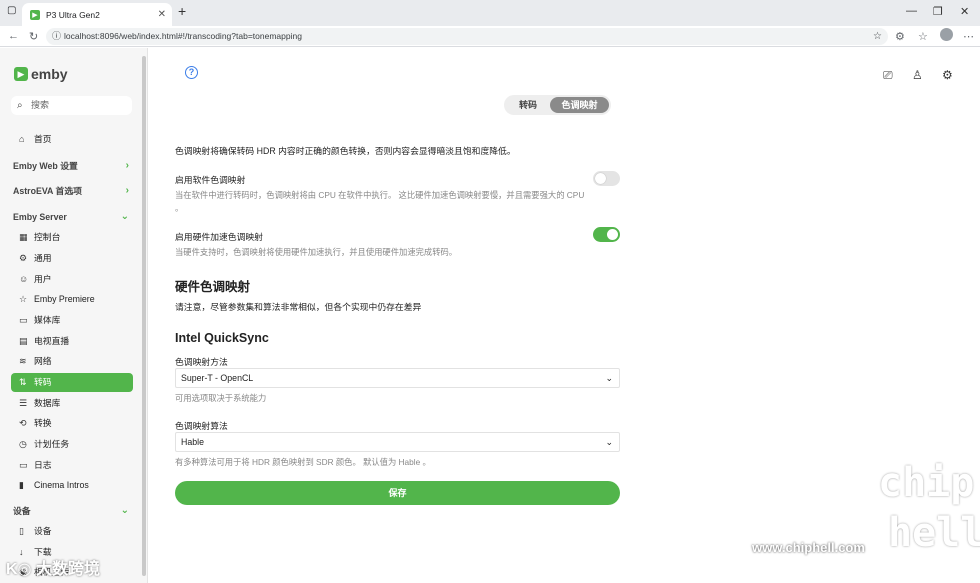  Describe the element at coordinates (43, 279) in the screenshot. I see `sidebar-item-label: 用户` at that location.